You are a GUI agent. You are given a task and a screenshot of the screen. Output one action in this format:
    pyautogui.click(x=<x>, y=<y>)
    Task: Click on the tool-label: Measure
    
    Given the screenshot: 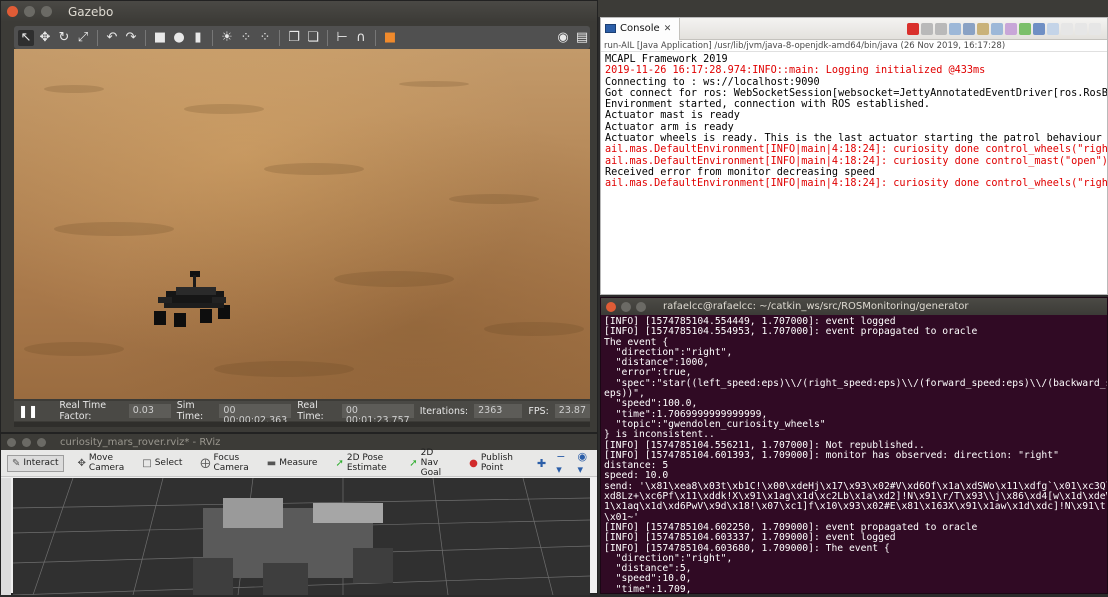 What is the action you would take?
    pyautogui.click(x=298, y=463)
    